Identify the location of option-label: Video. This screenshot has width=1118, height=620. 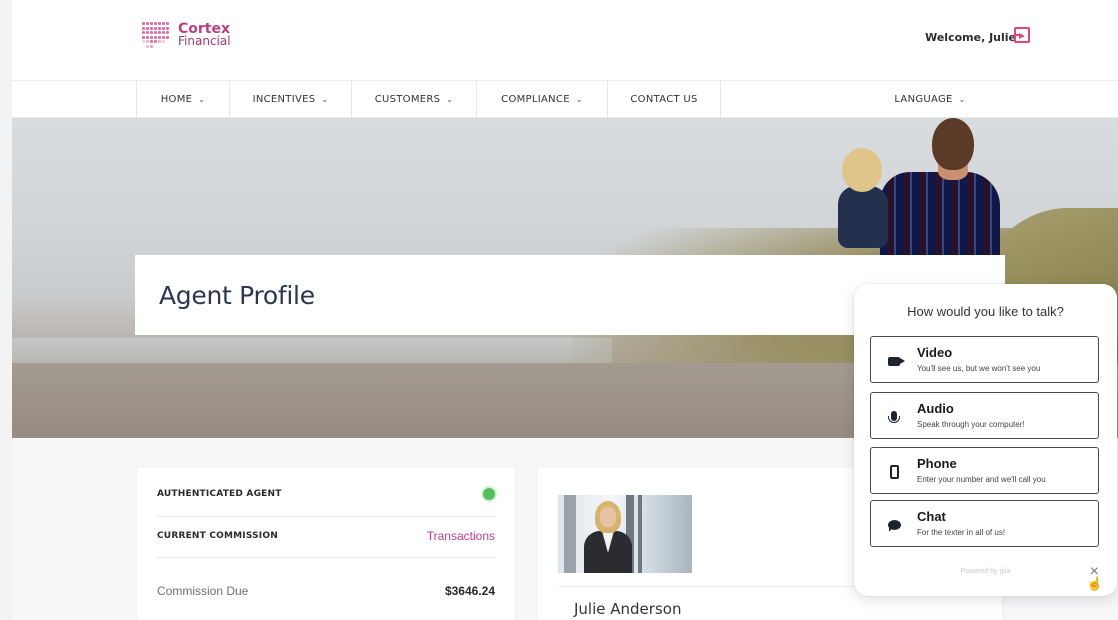
(935, 352).